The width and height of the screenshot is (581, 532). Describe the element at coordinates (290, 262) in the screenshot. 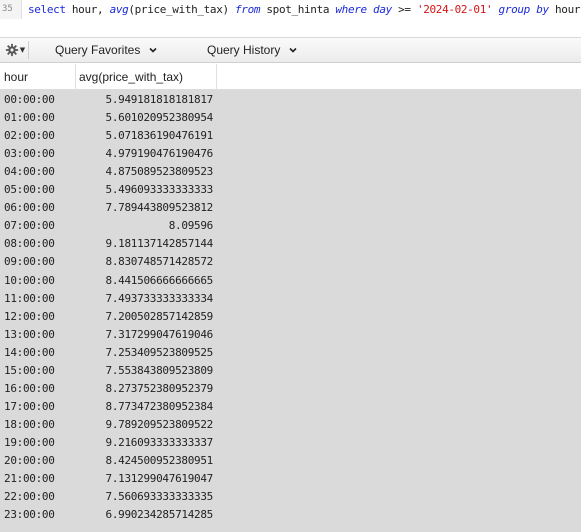

I see `table-row: 09:00:00 8.830748571428572` at that location.